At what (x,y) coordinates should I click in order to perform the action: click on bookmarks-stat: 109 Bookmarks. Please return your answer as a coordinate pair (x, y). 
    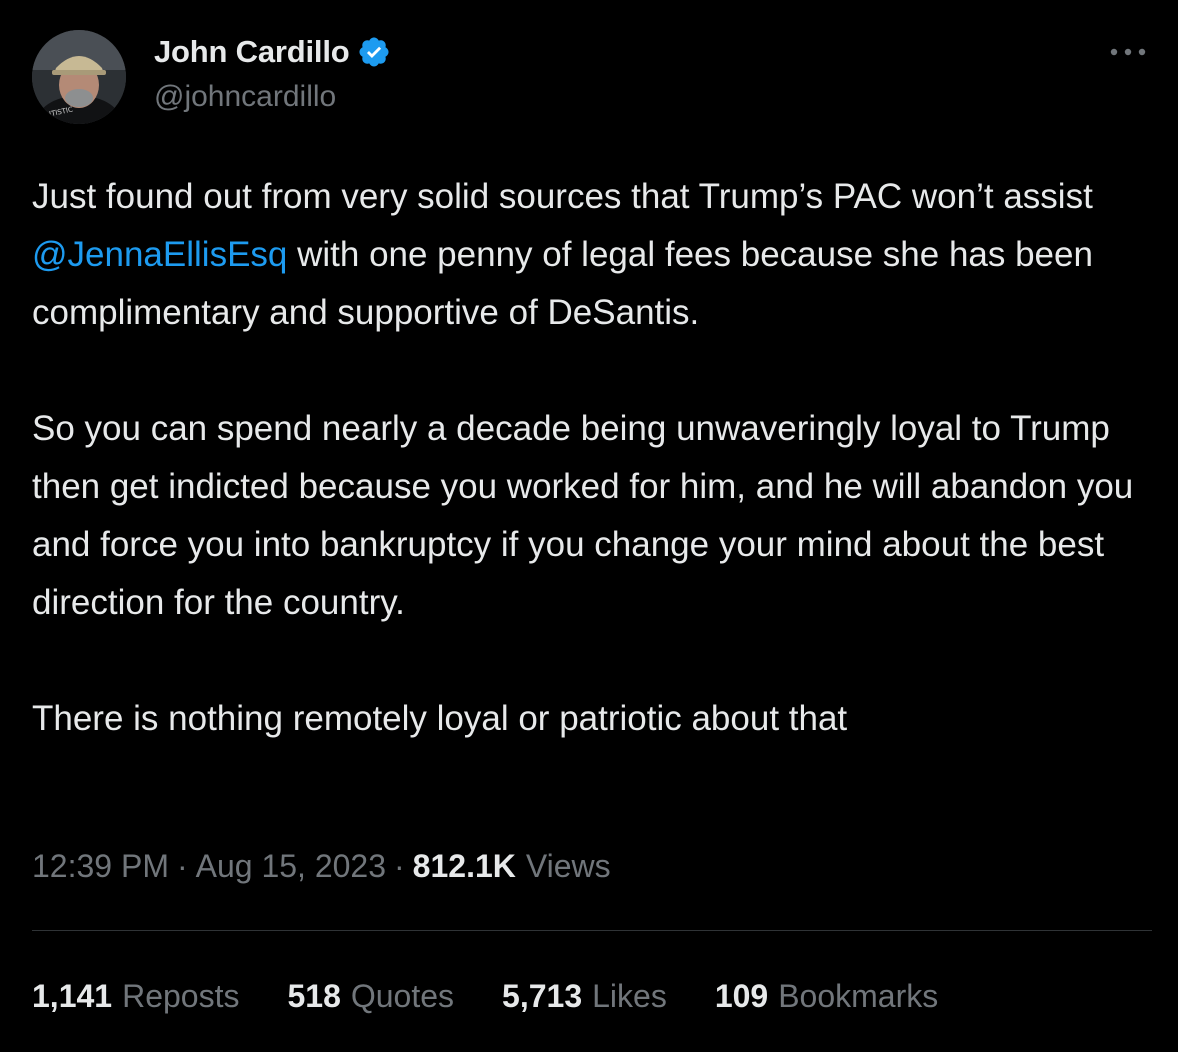
    Looking at the image, I should click on (826, 996).